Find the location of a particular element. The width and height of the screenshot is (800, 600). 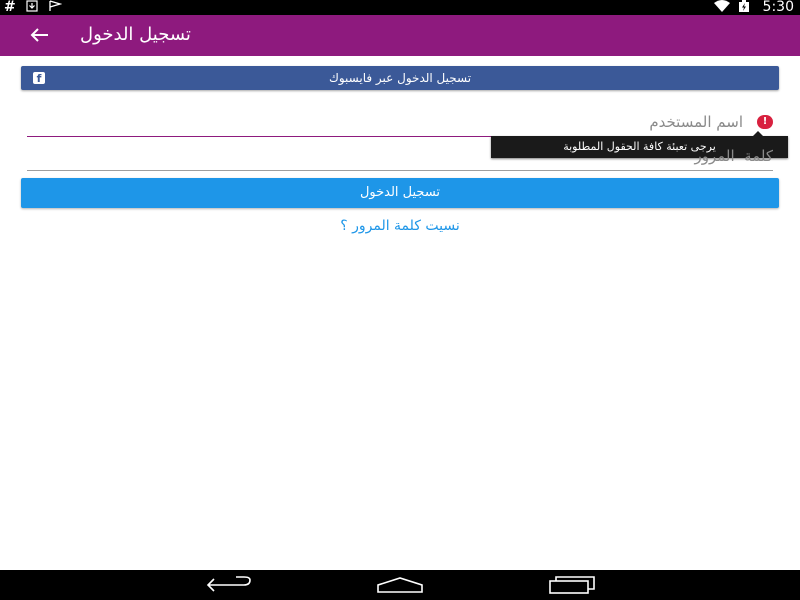

password-field is located at coordinates (400, 156).